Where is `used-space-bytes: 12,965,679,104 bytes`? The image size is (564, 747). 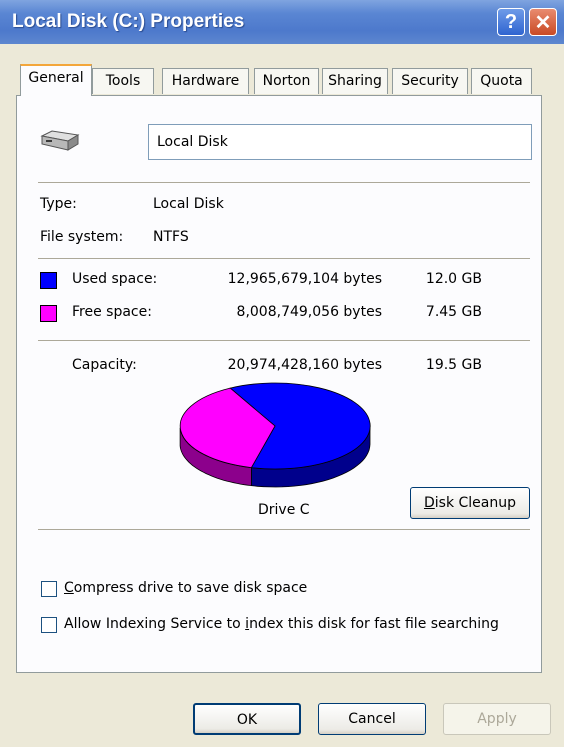
used-space-bytes: 12,965,679,104 bytes is located at coordinates (304, 279).